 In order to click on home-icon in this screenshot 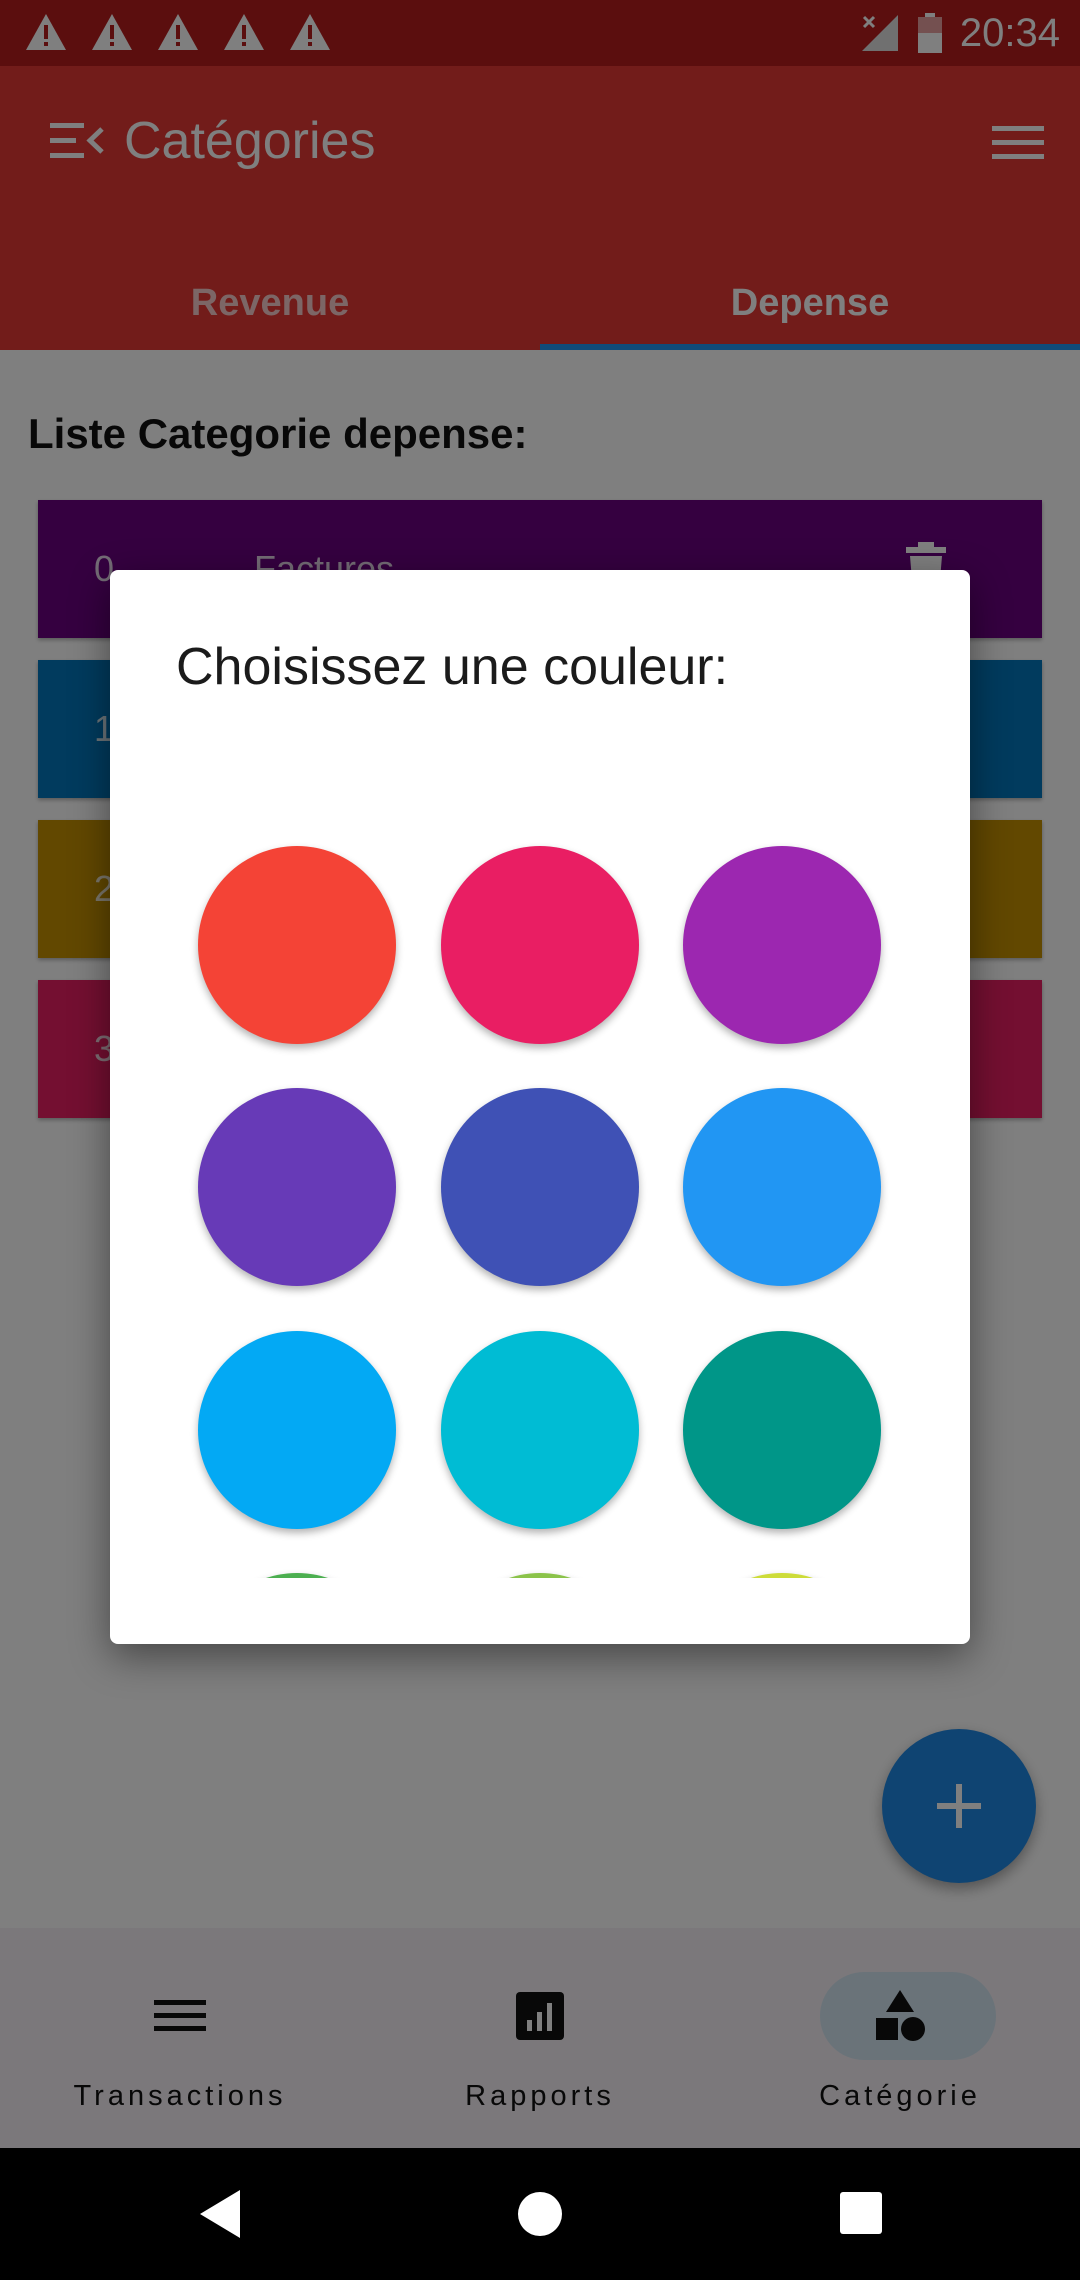, I will do `click(540, 2214)`.